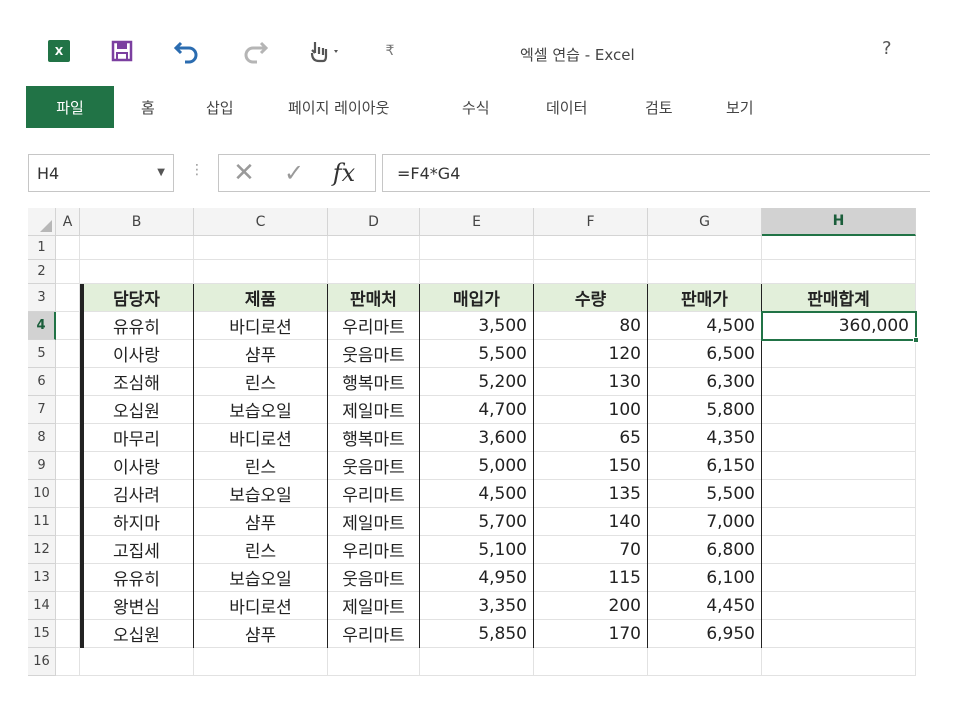 The height and width of the screenshot is (720, 980). What do you see at coordinates (261, 326) in the screenshot?
I see `cell-c4: 바디로션` at bounding box center [261, 326].